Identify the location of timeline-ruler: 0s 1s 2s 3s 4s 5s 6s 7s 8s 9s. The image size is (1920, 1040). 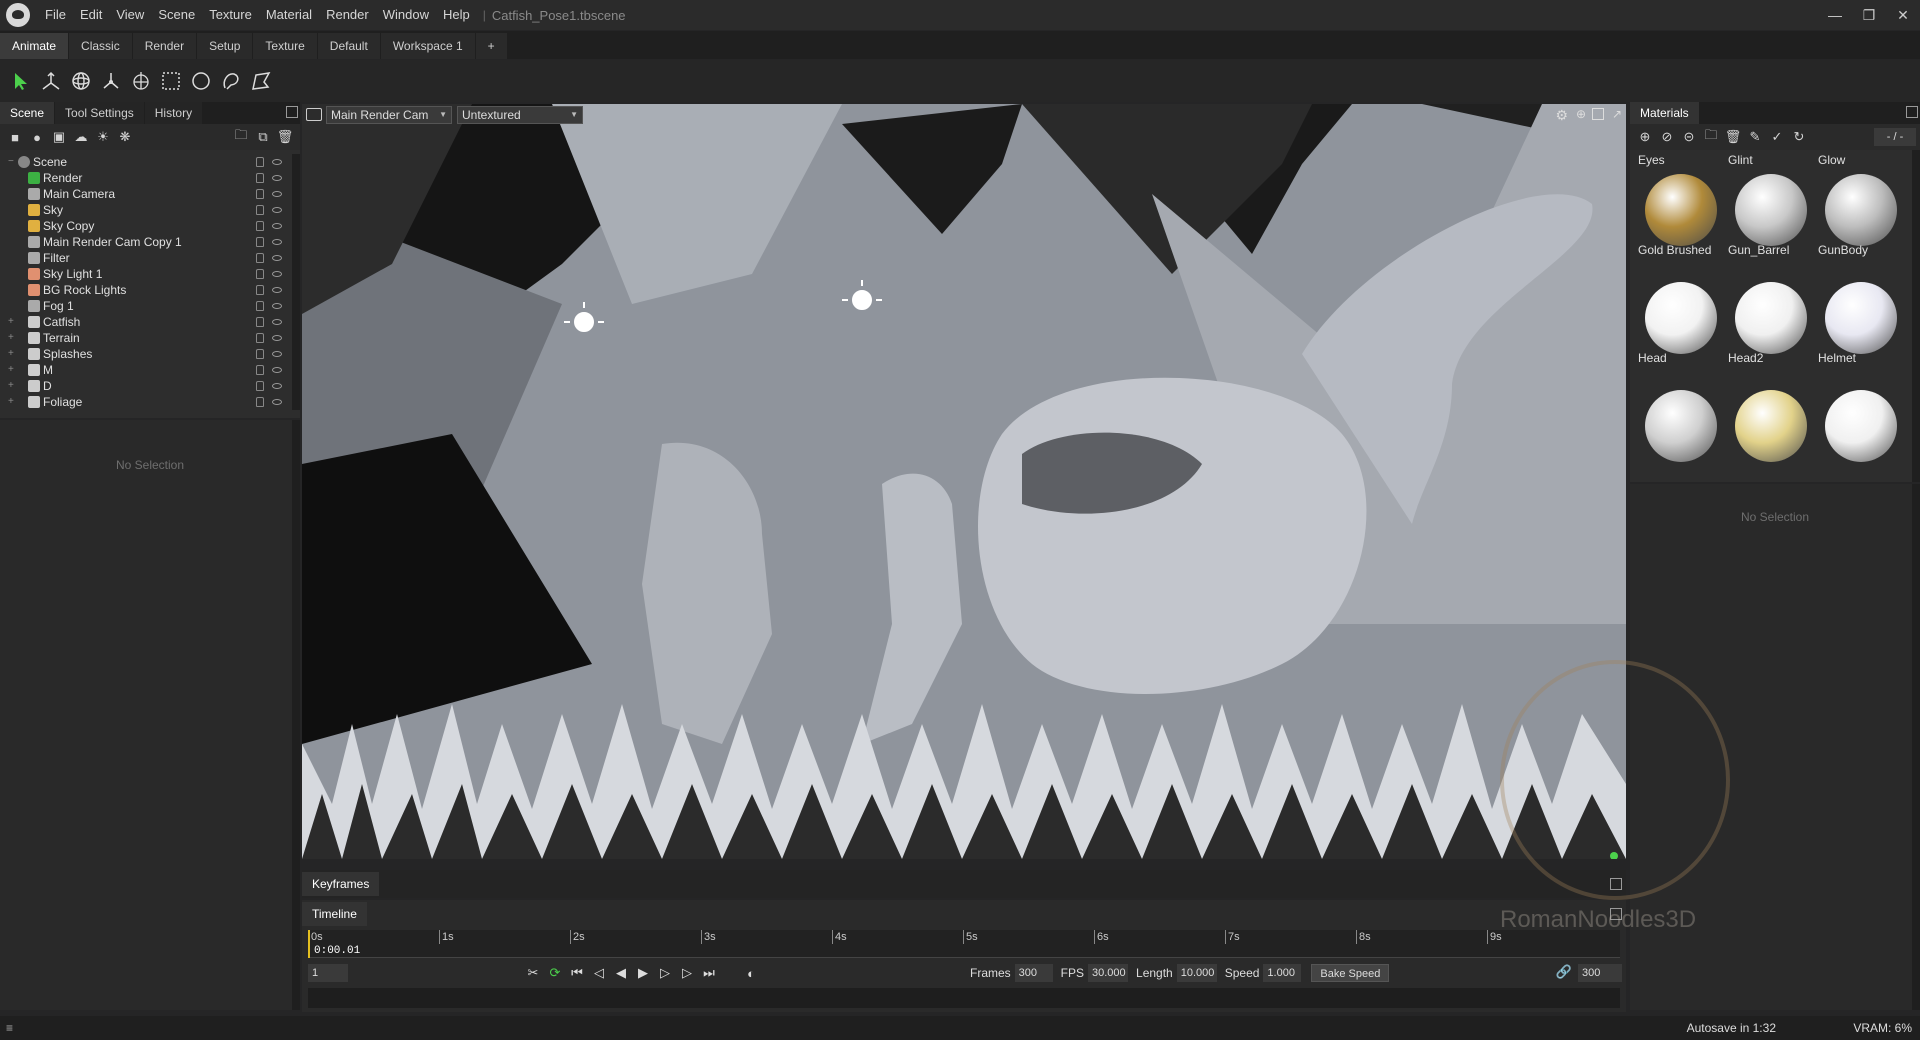
(964, 944).